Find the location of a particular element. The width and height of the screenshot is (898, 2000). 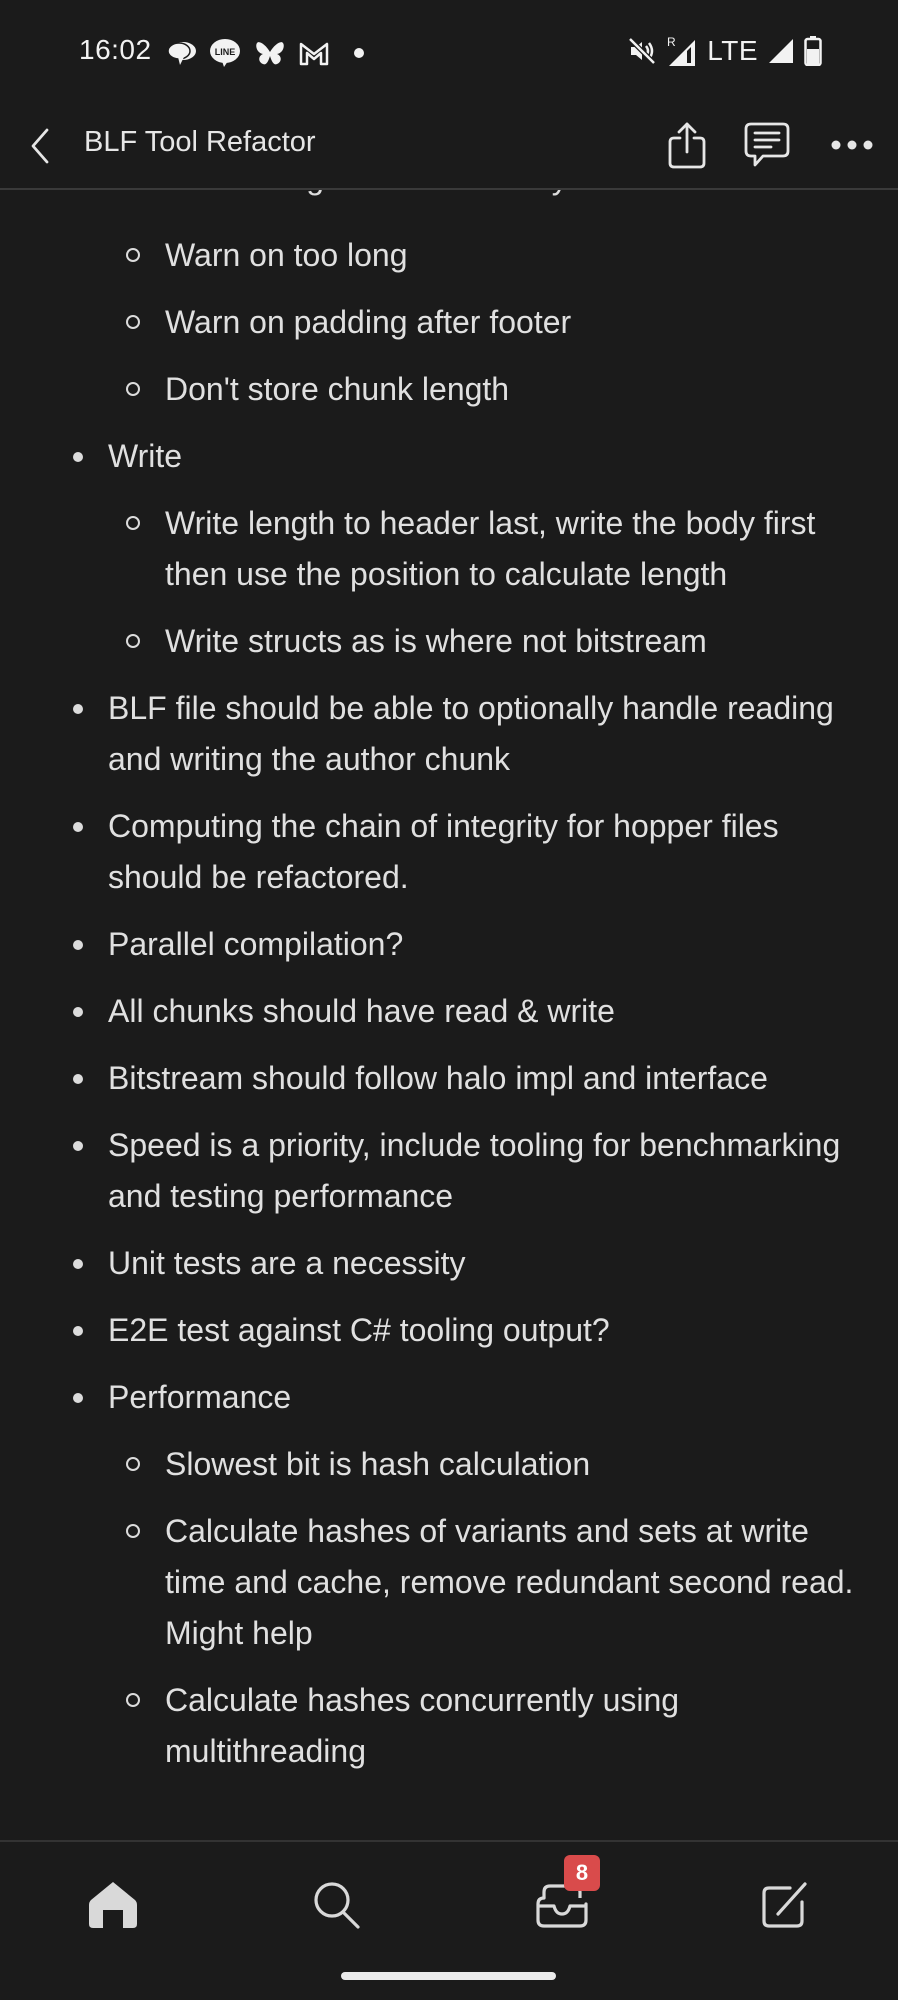

back-button is located at coordinates (40, 146).